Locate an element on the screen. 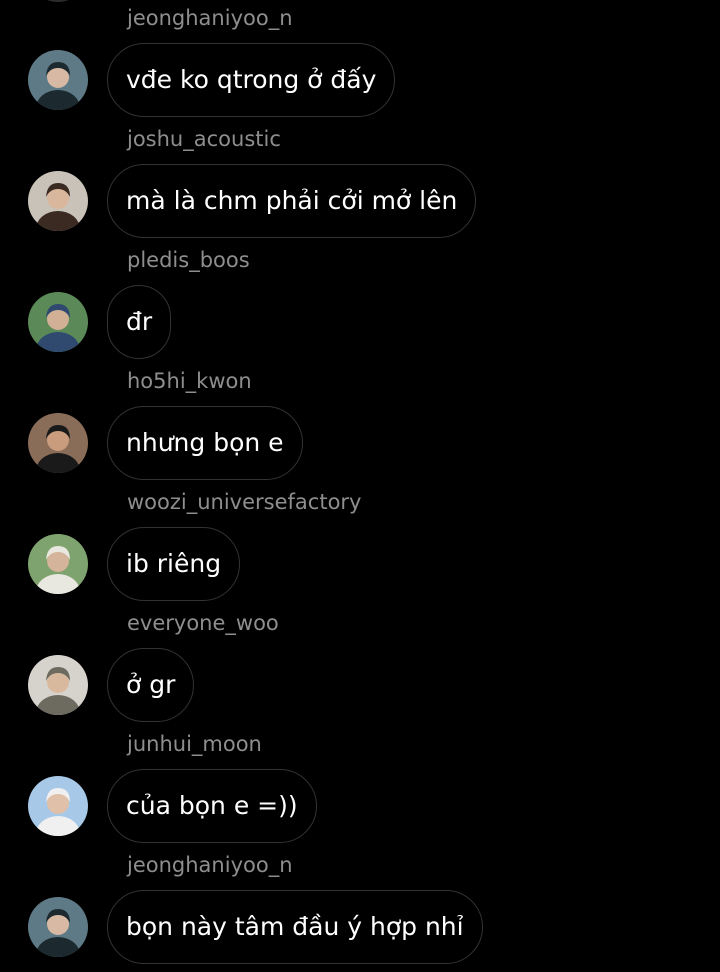 Image resolution: width=720 pixels, height=972 pixels. sender-username: woozi_universefactory is located at coordinates (244, 502).